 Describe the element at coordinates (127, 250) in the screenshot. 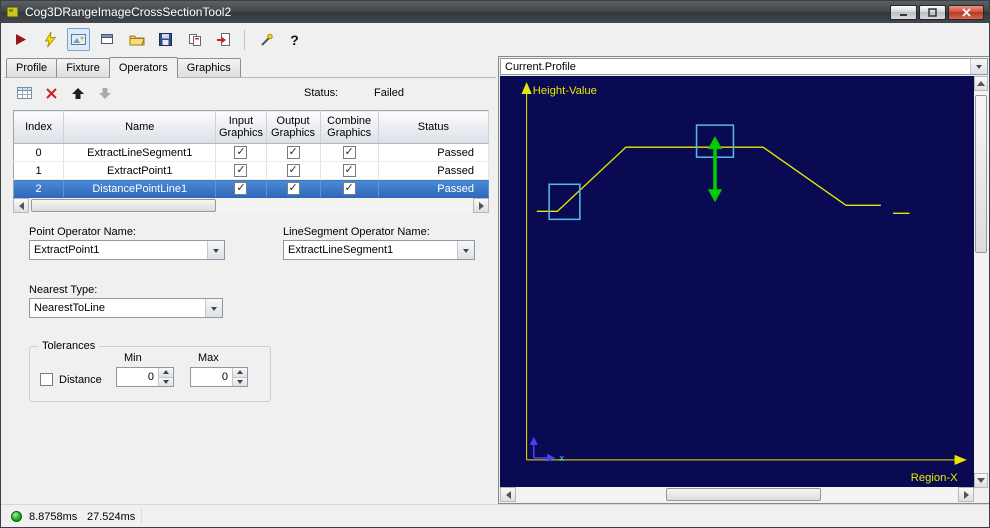

I see `point-operator-combo: ExtractPoint1` at that location.